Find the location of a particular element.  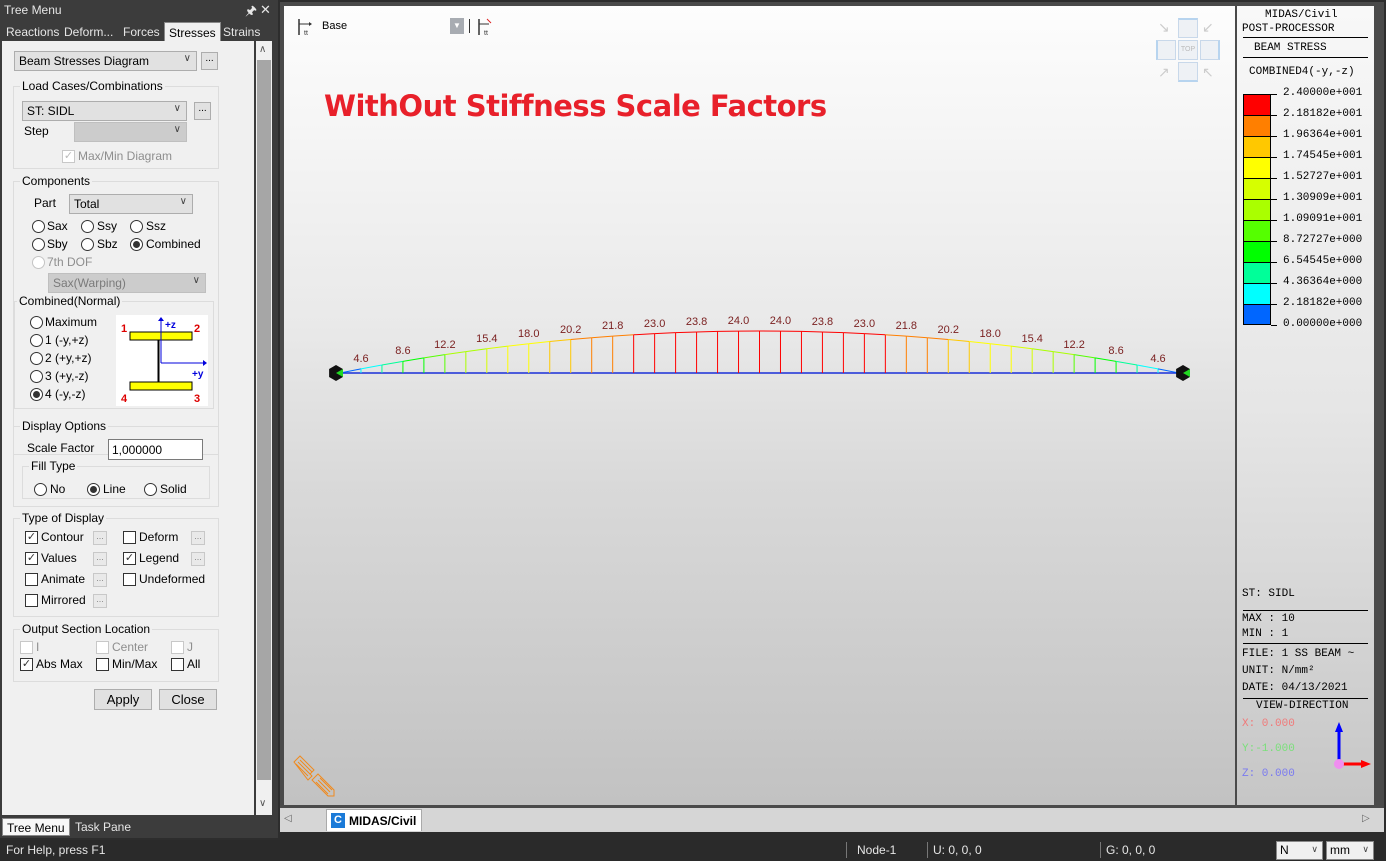

radio-combined is located at coordinates (136, 244).